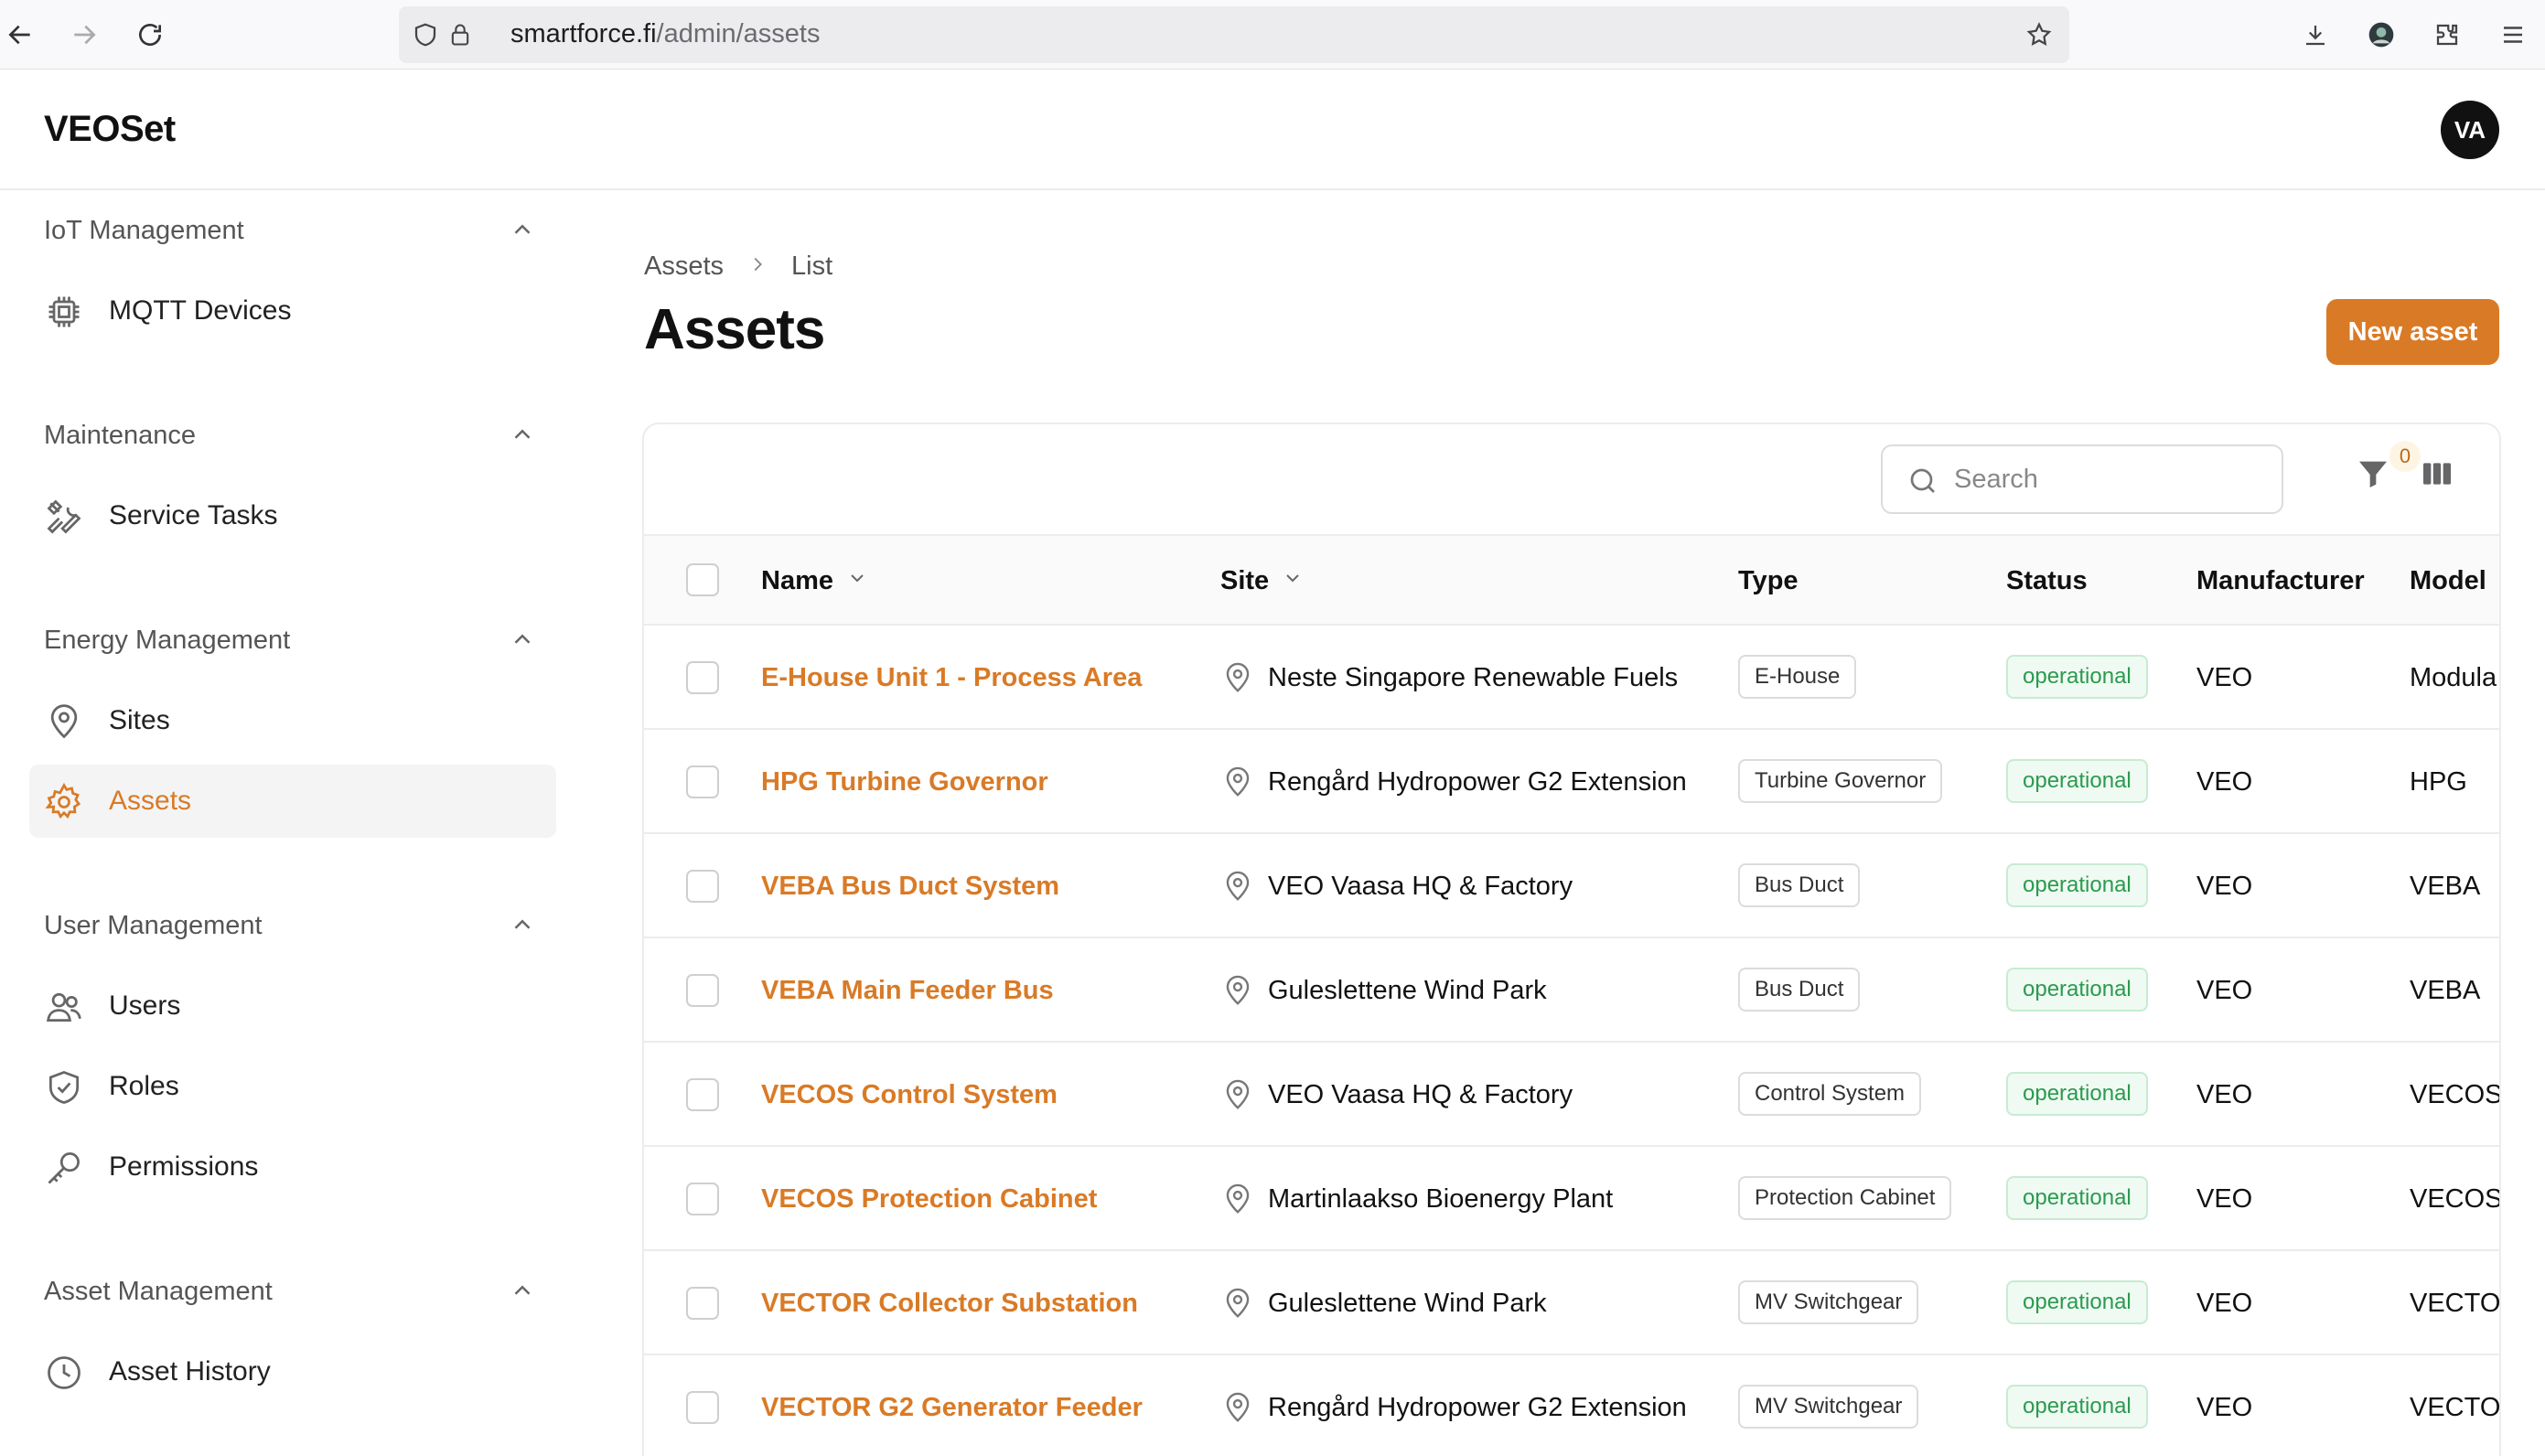  I want to click on type-badge: E-House, so click(1797, 677).